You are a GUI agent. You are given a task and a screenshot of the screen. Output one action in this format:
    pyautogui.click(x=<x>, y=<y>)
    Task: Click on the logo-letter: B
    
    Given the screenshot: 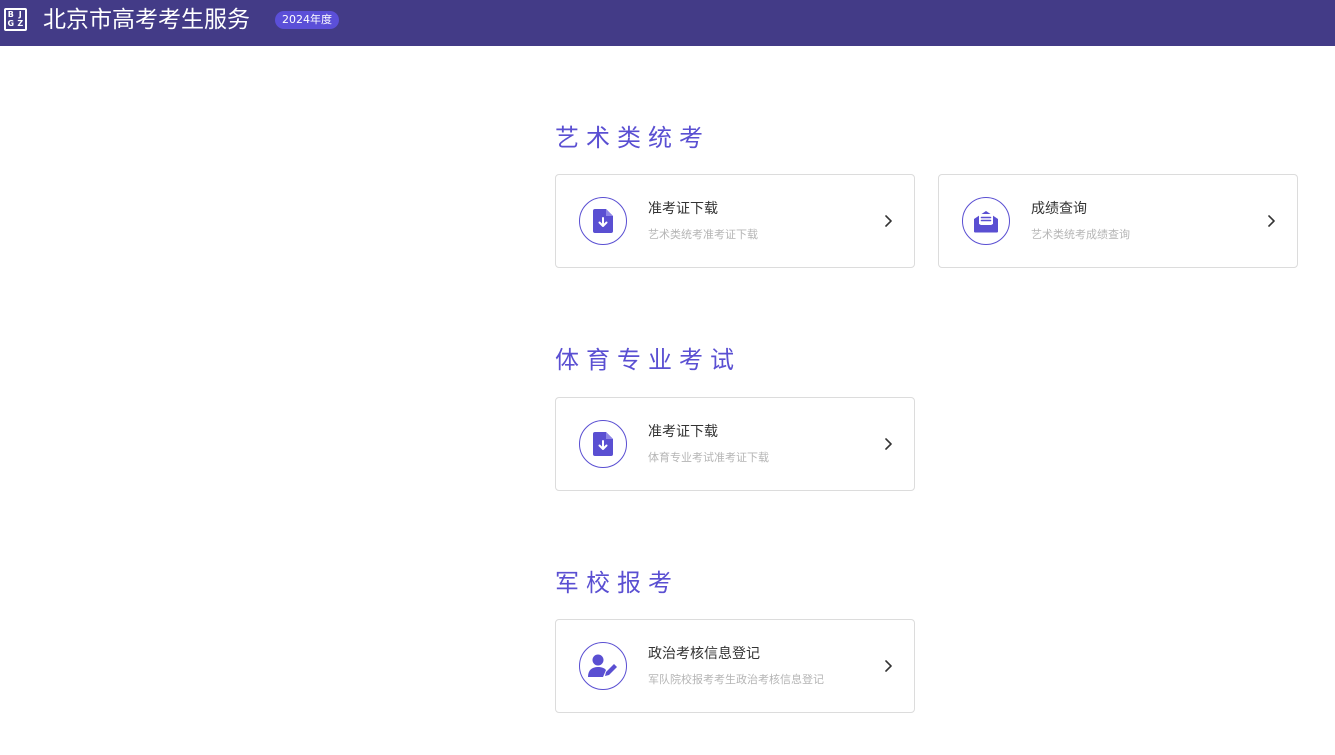 What is the action you would take?
    pyautogui.click(x=10, y=14)
    